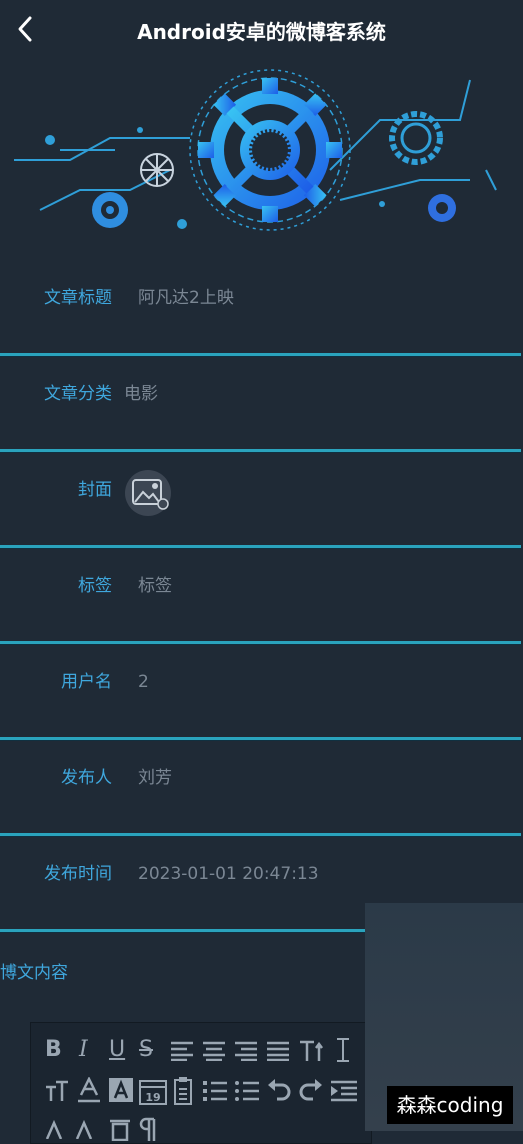 This screenshot has width=523, height=1144. Describe the element at coordinates (143, 682) in the screenshot. I see `username-field: 2` at that location.